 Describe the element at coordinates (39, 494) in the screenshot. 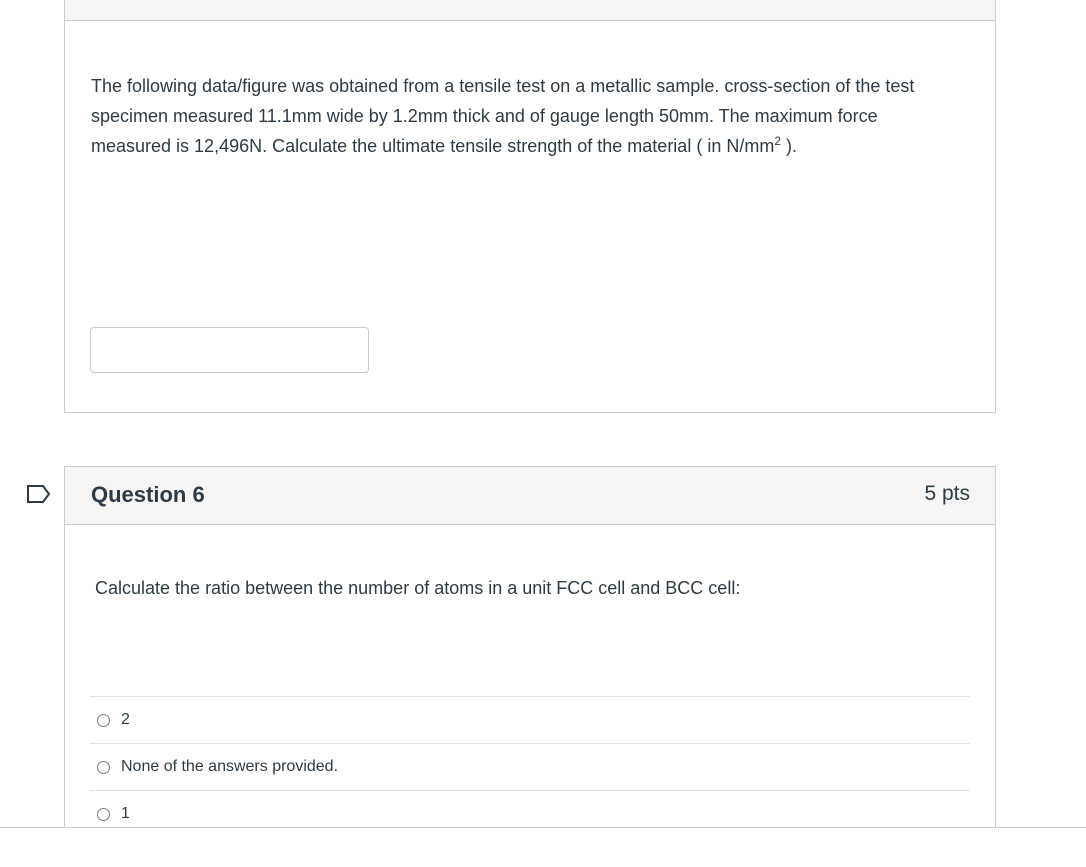

I see `flag-question-icon` at that location.